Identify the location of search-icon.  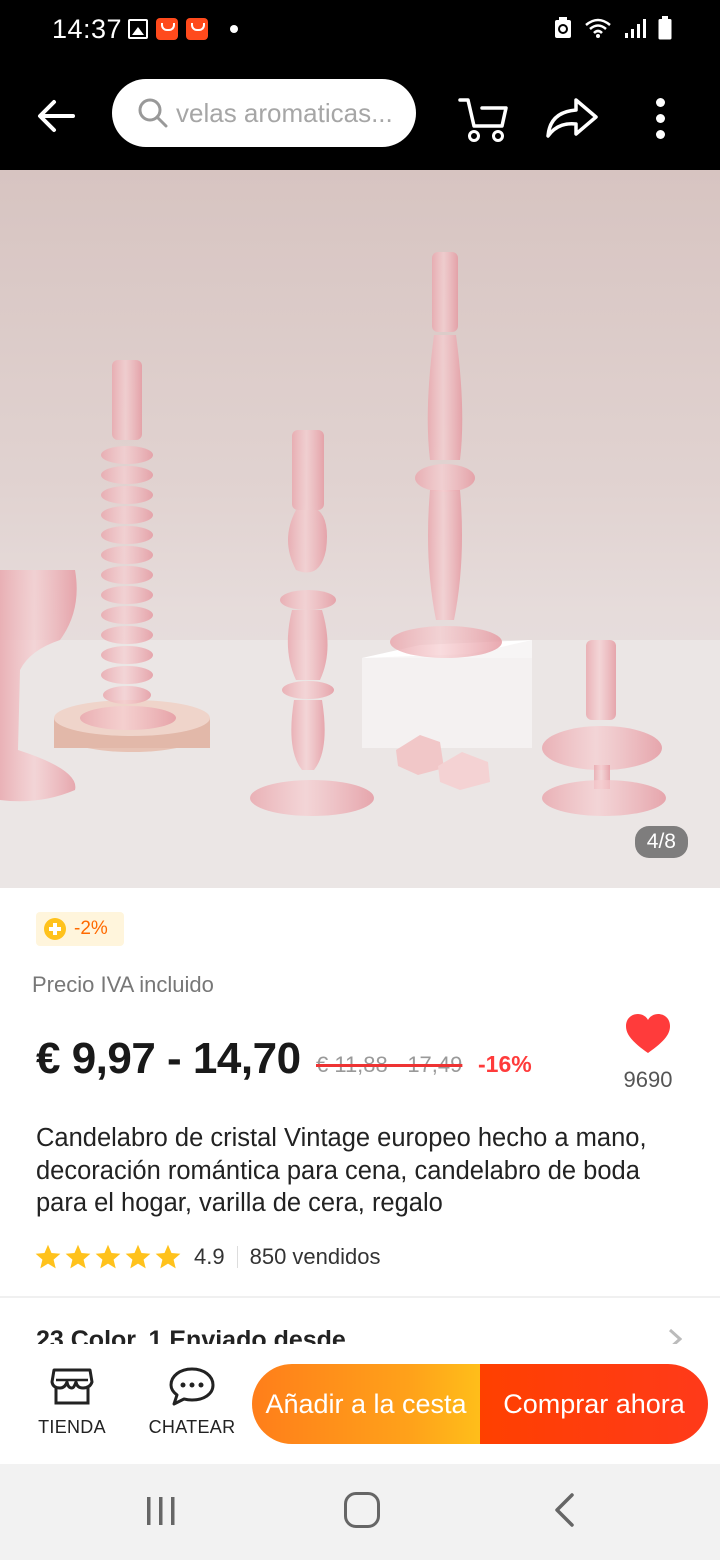
(153, 113).